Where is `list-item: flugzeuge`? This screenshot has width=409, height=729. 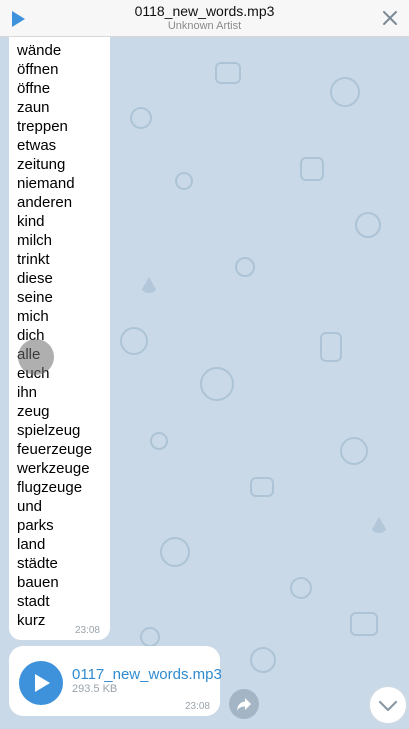
list-item: flugzeuge is located at coordinates (50, 487).